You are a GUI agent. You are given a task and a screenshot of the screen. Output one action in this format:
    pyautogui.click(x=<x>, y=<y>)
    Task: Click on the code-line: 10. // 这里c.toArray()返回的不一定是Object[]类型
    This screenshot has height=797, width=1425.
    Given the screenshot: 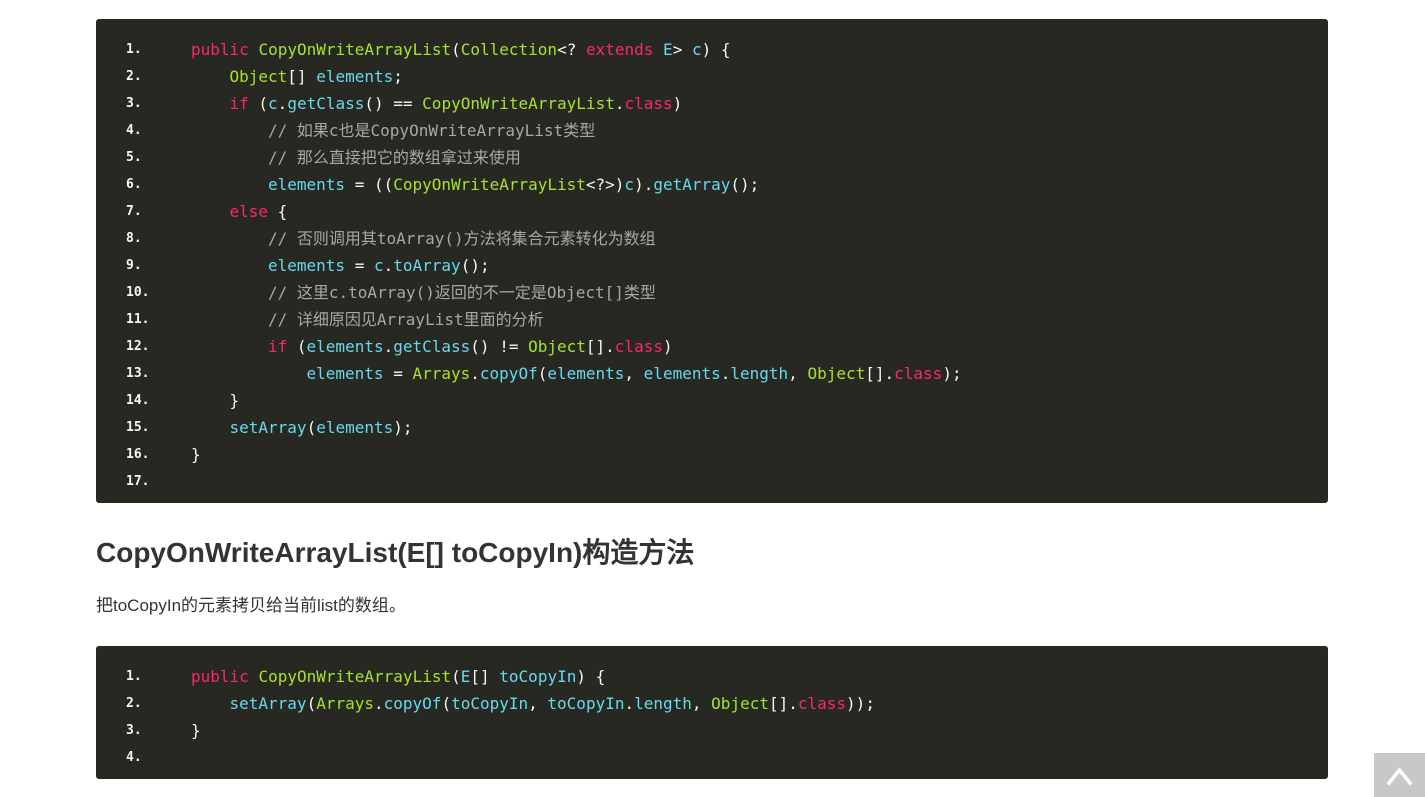 What is the action you would take?
    pyautogui.click(x=712, y=292)
    